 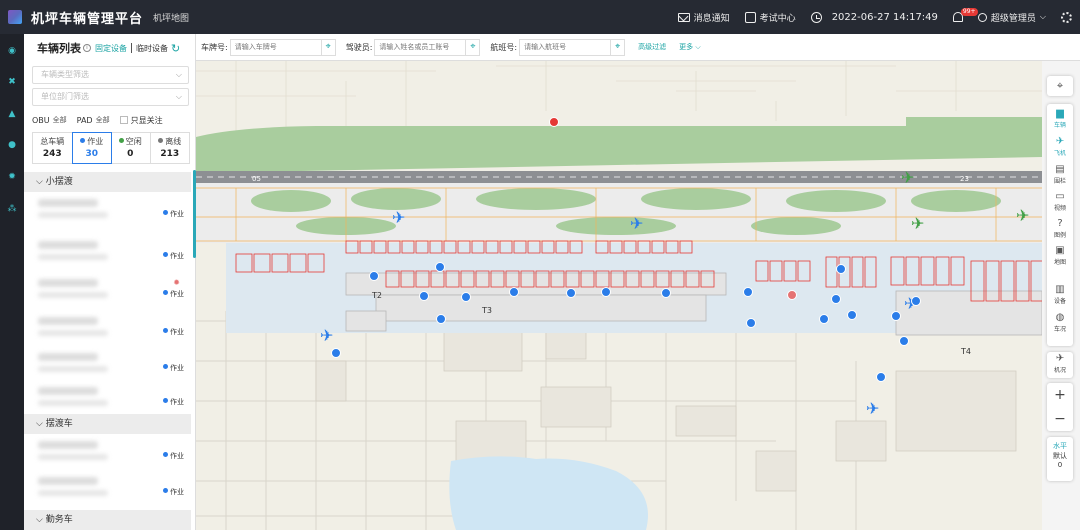 What do you see at coordinates (12, 51) in the screenshot?
I see `nav-map-icon: ◉` at bounding box center [12, 51].